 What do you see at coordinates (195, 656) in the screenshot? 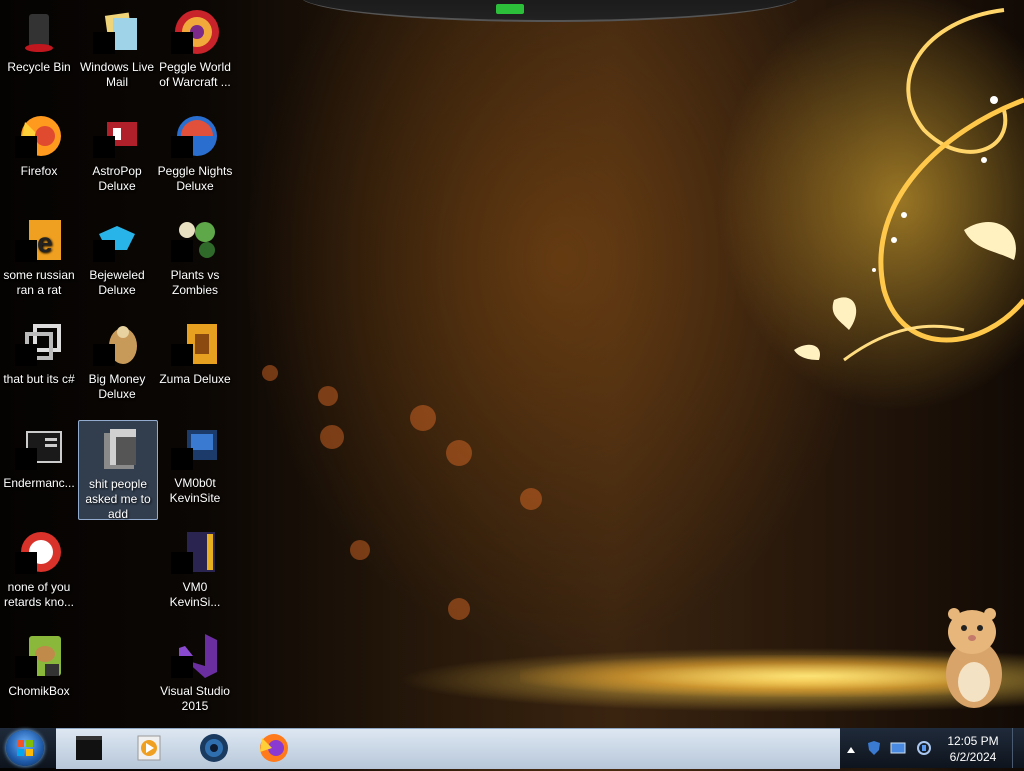
I see `visual-studio-icon` at bounding box center [195, 656].